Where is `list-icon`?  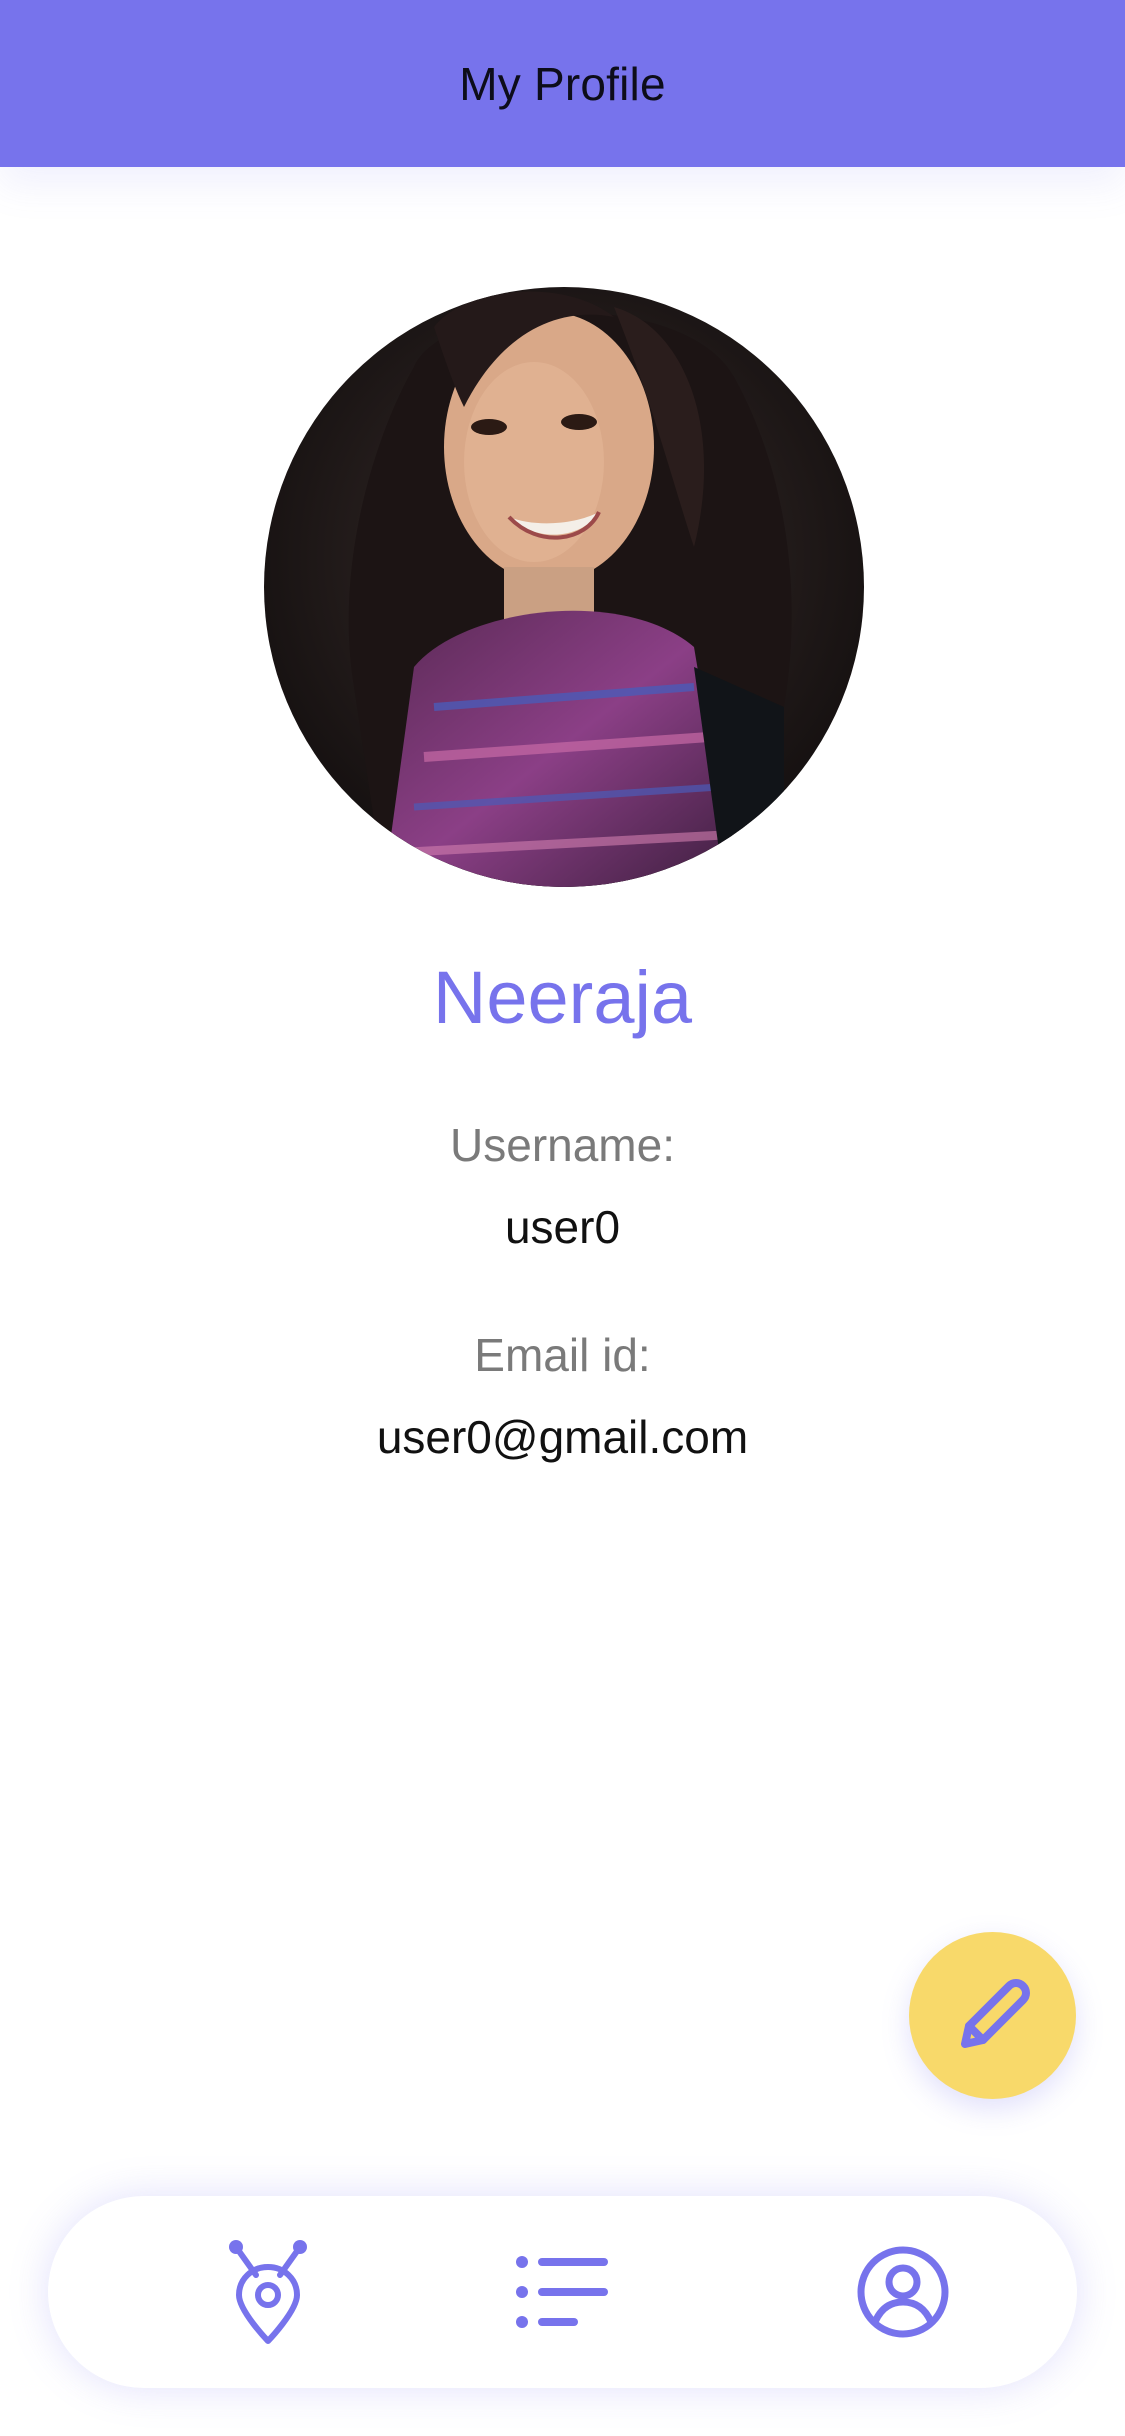
list-icon is located at coordinates (562, 2292).